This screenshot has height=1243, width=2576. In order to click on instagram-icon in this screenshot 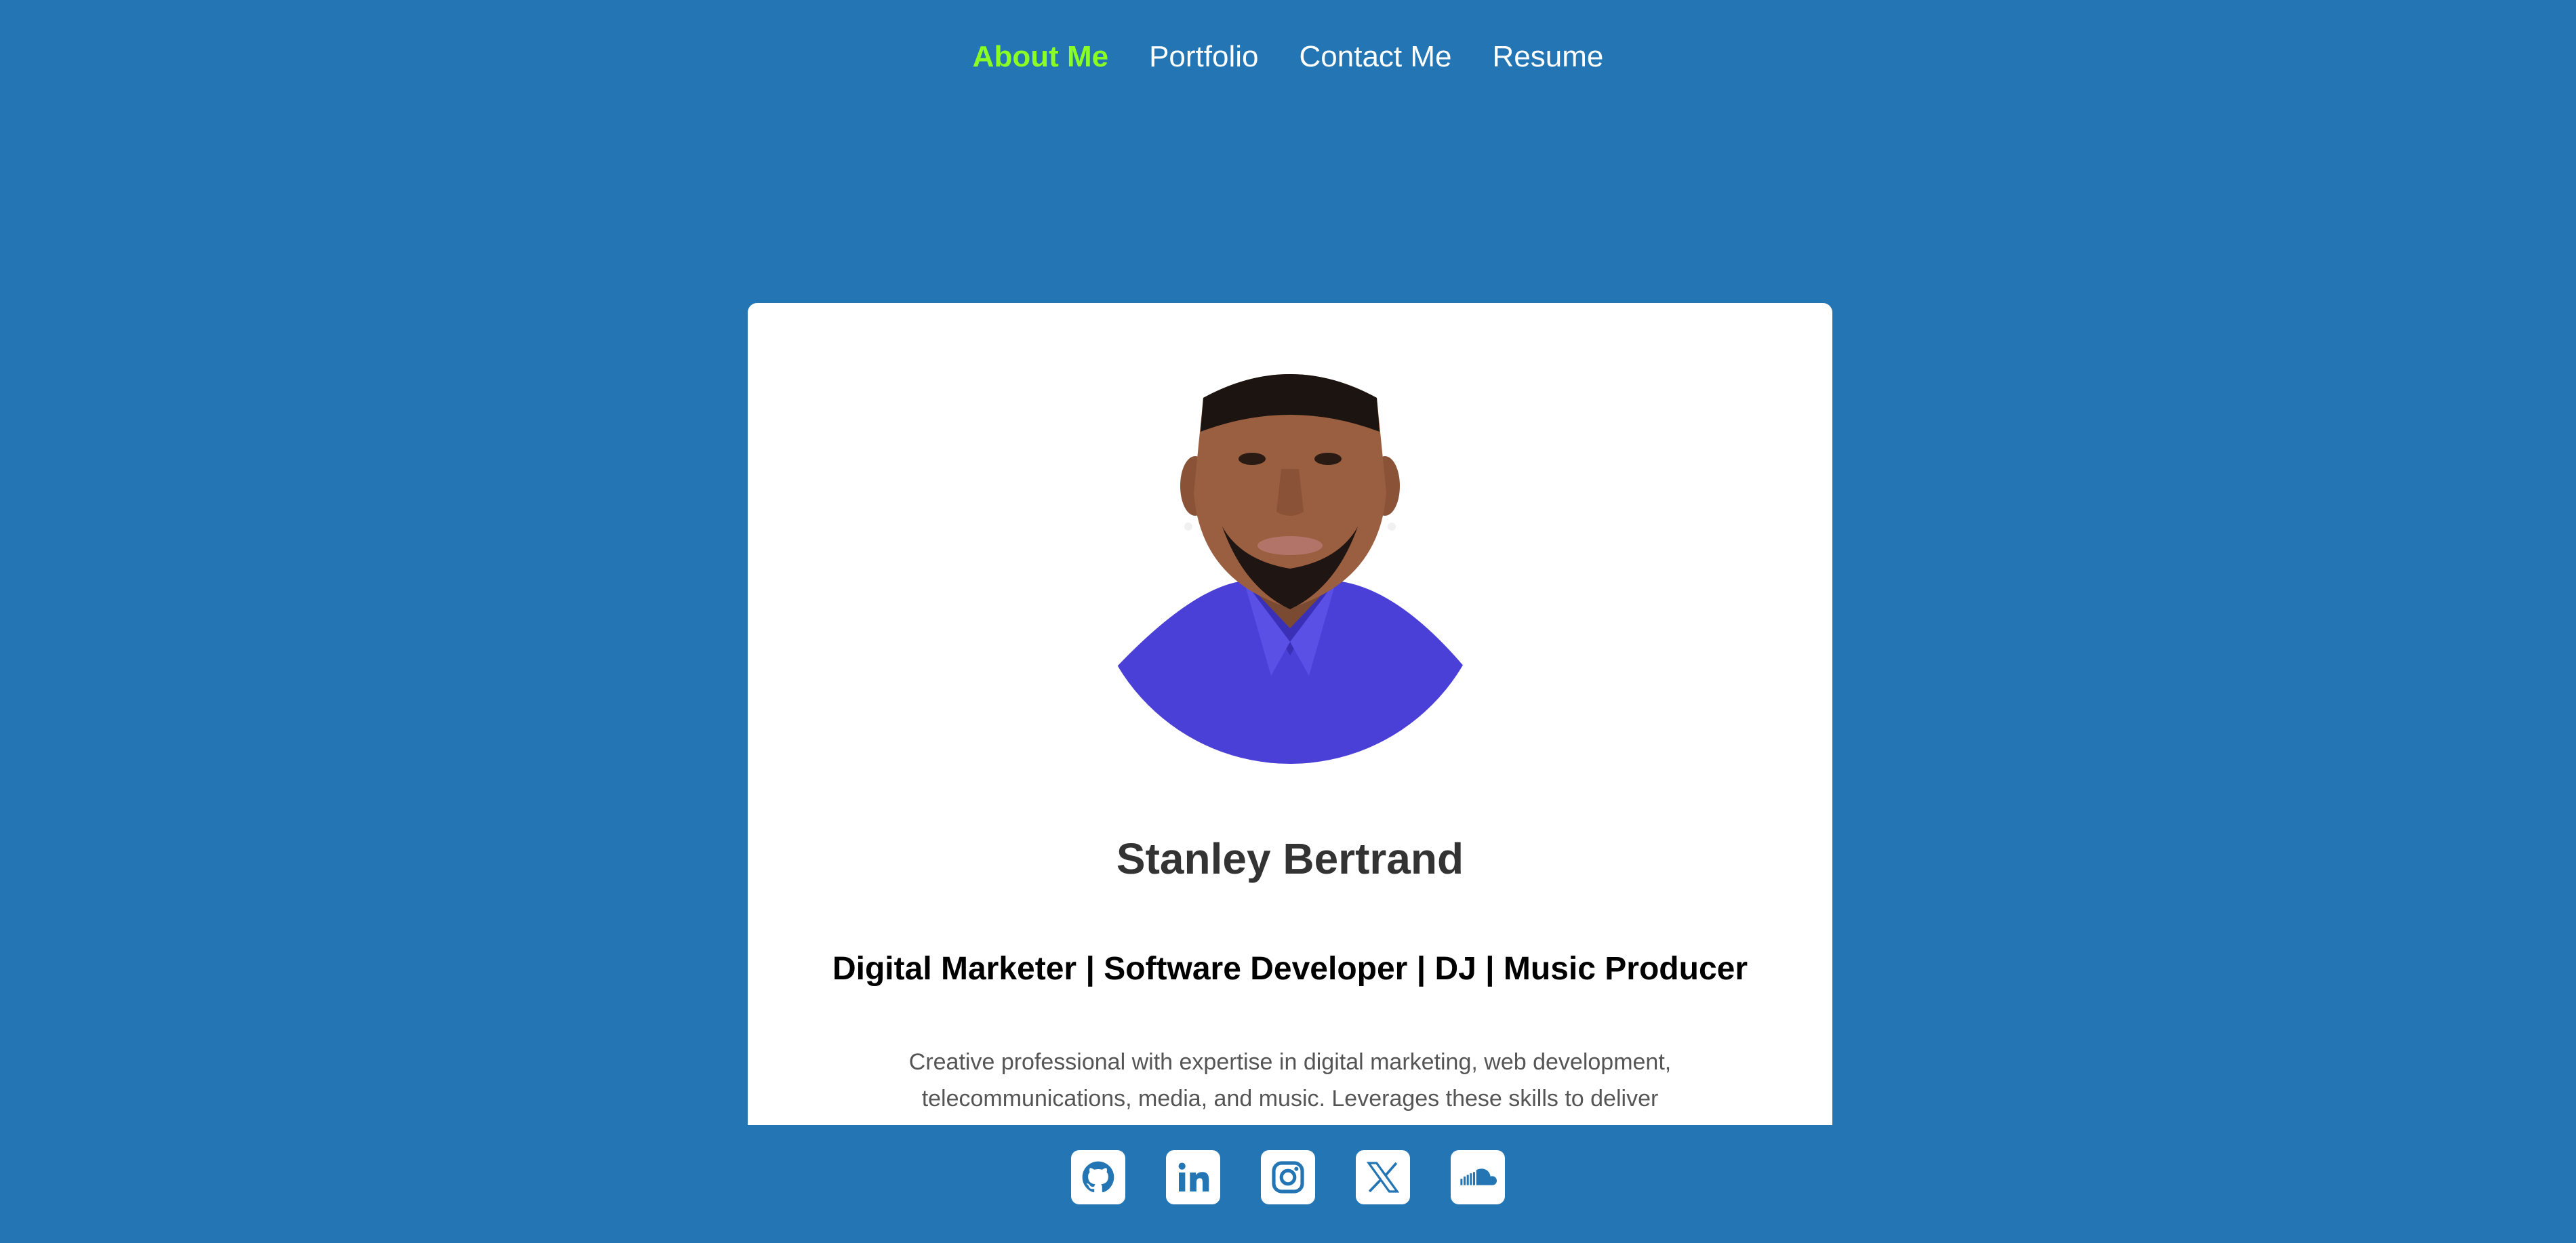, I will do `click(1288, 1177)`.